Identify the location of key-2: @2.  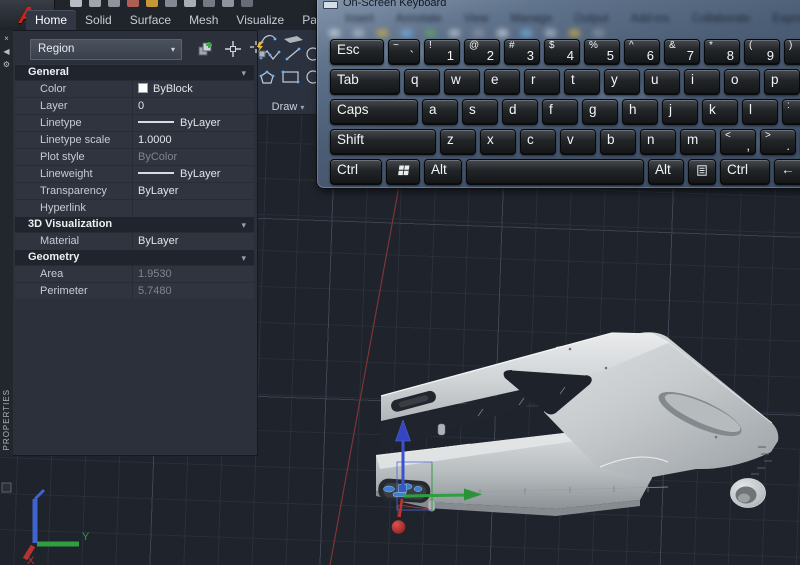
(482, 52).